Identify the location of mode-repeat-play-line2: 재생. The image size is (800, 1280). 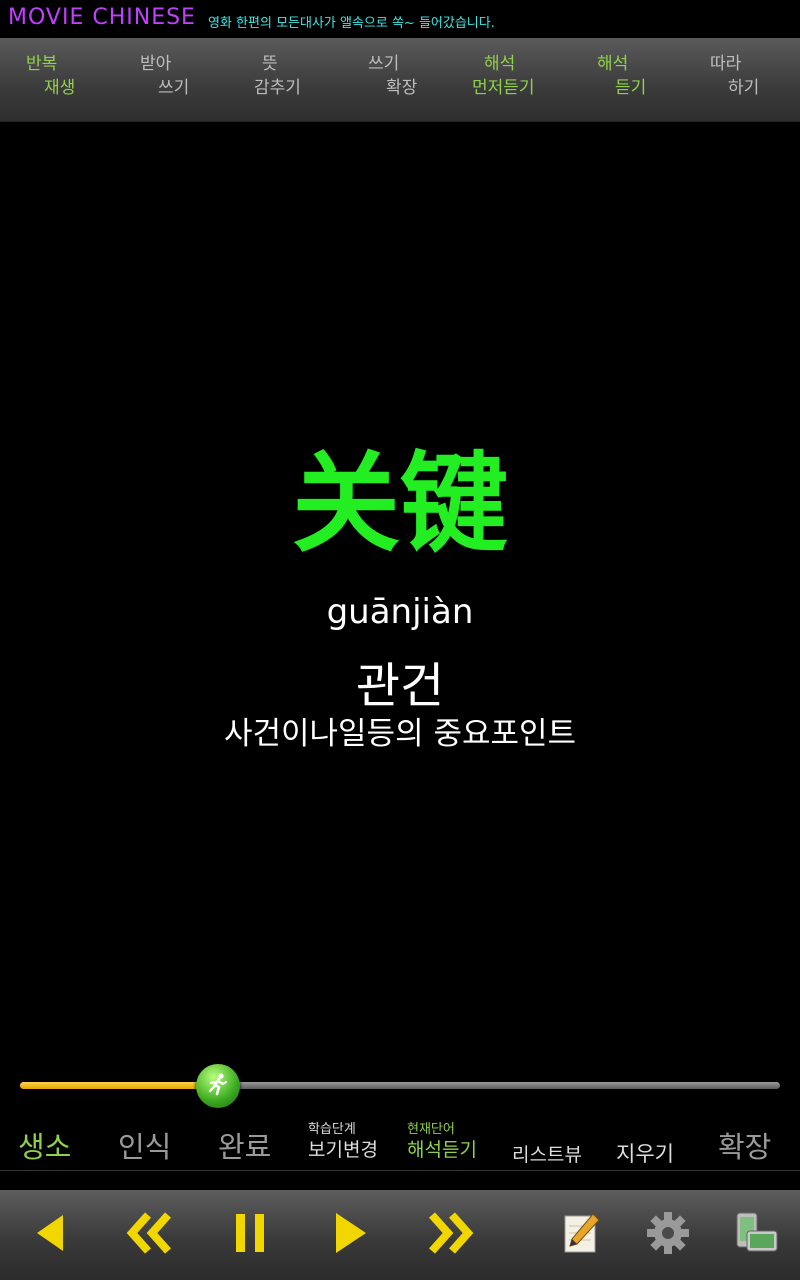
(60, 88).